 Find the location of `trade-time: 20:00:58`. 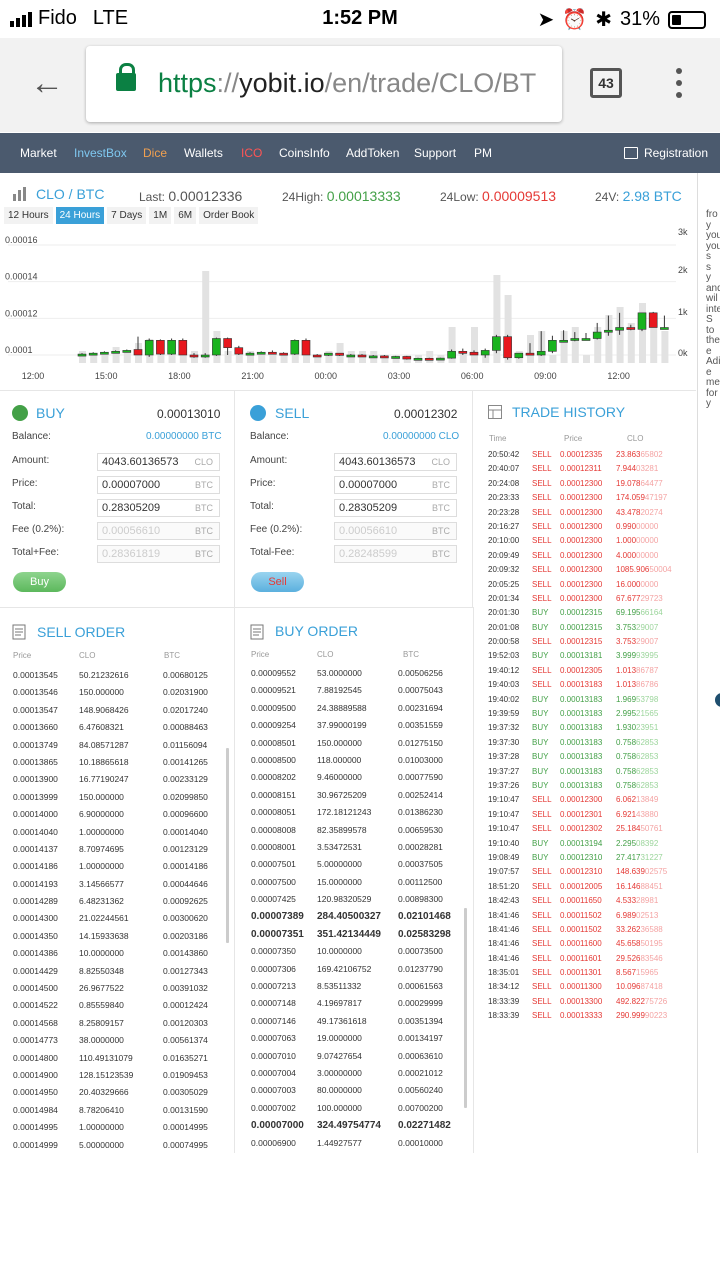

trade-time: 20:00:58 is located at coordinates (504, 642).